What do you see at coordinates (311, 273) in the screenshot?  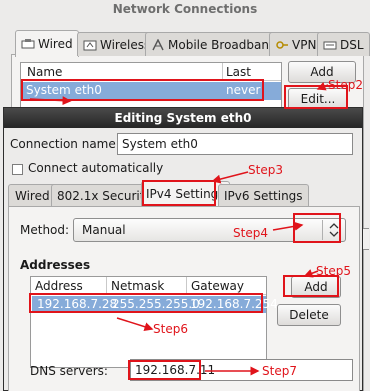 I see `arrow-step5` at bounding box center [311, 273].